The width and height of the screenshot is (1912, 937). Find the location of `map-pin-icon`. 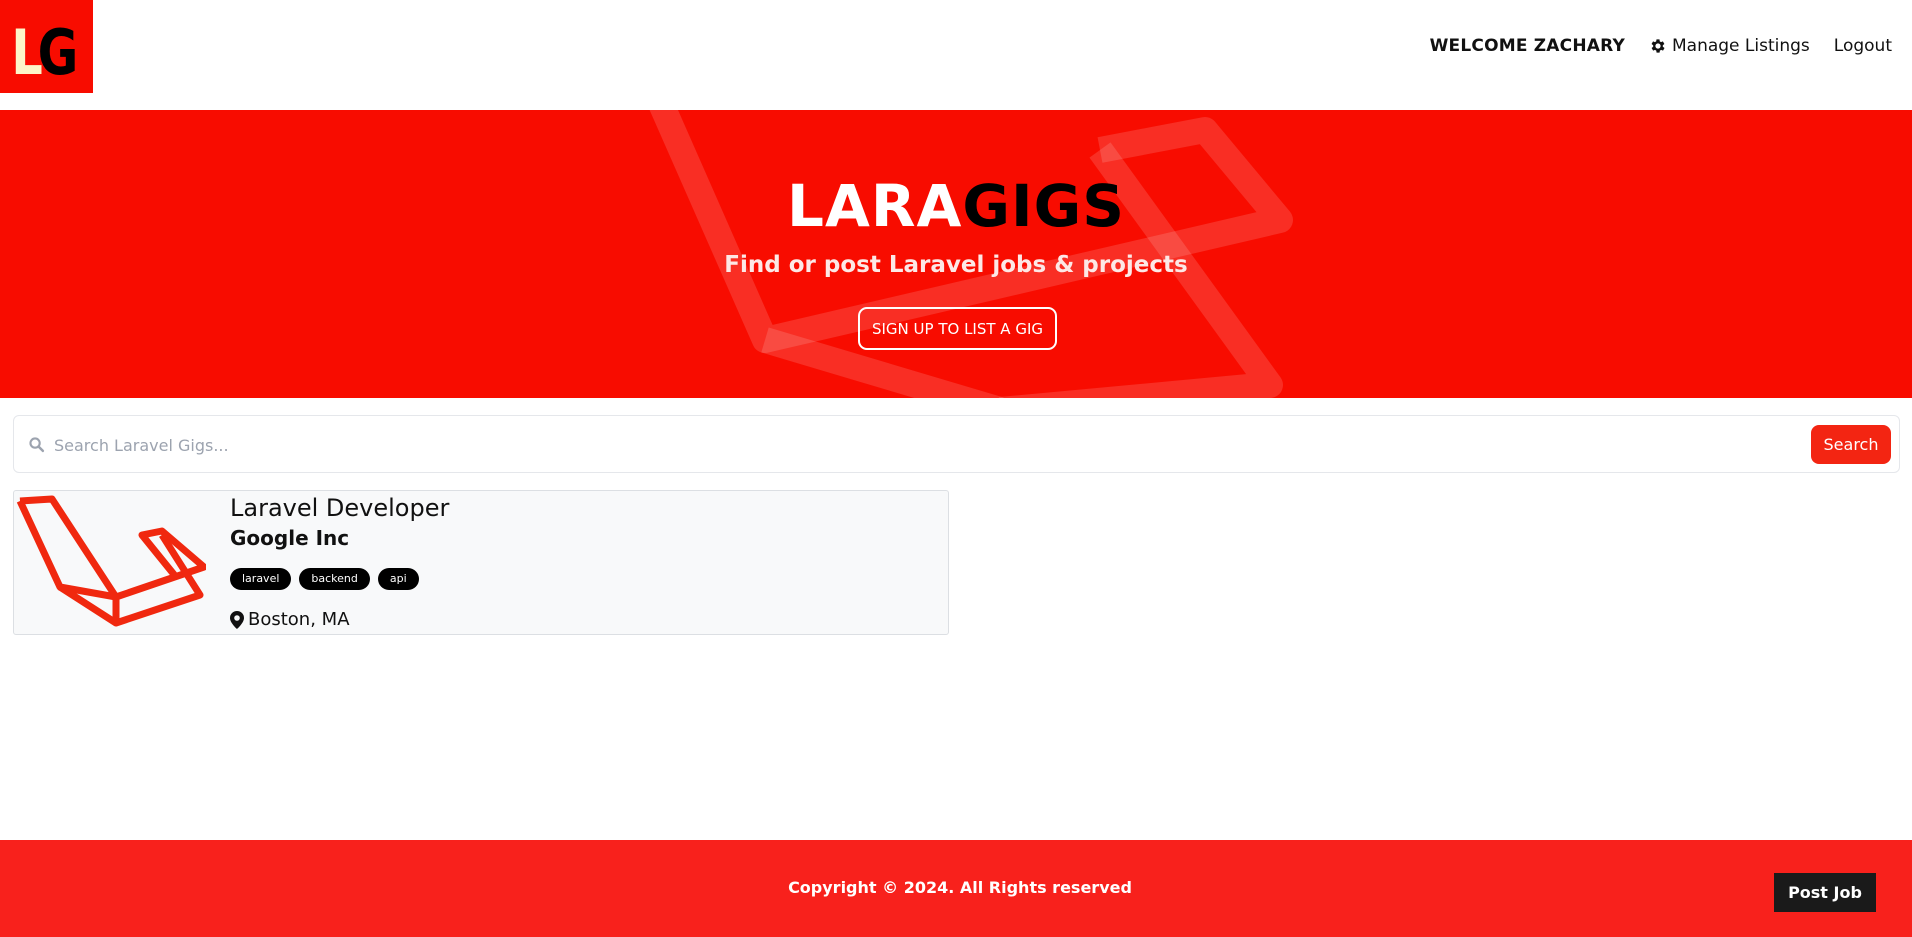

map-pin-icon is located at coordinates (237, 619).